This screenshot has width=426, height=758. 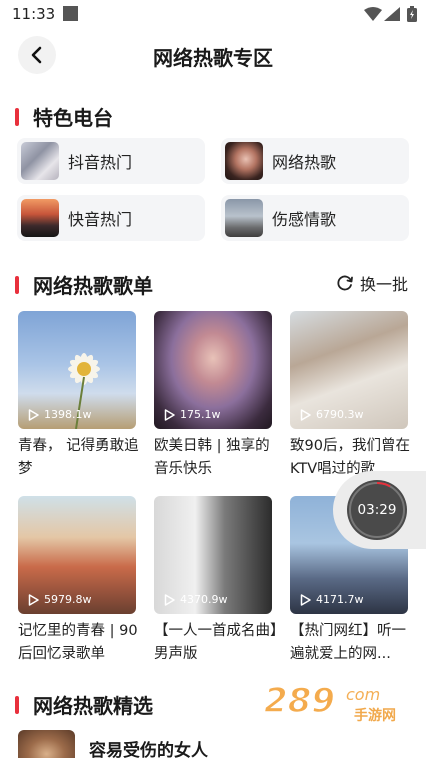 I want to click on radio-card-web-hits: 网络热歌, so click(x=315, y=161).